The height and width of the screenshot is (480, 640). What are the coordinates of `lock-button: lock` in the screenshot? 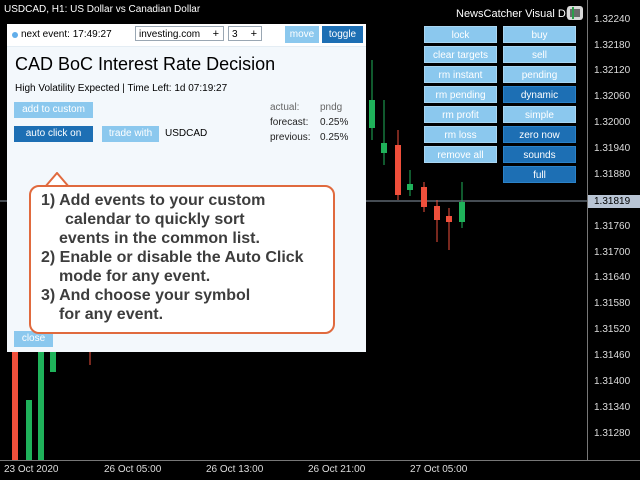 It's located at (460, 34).